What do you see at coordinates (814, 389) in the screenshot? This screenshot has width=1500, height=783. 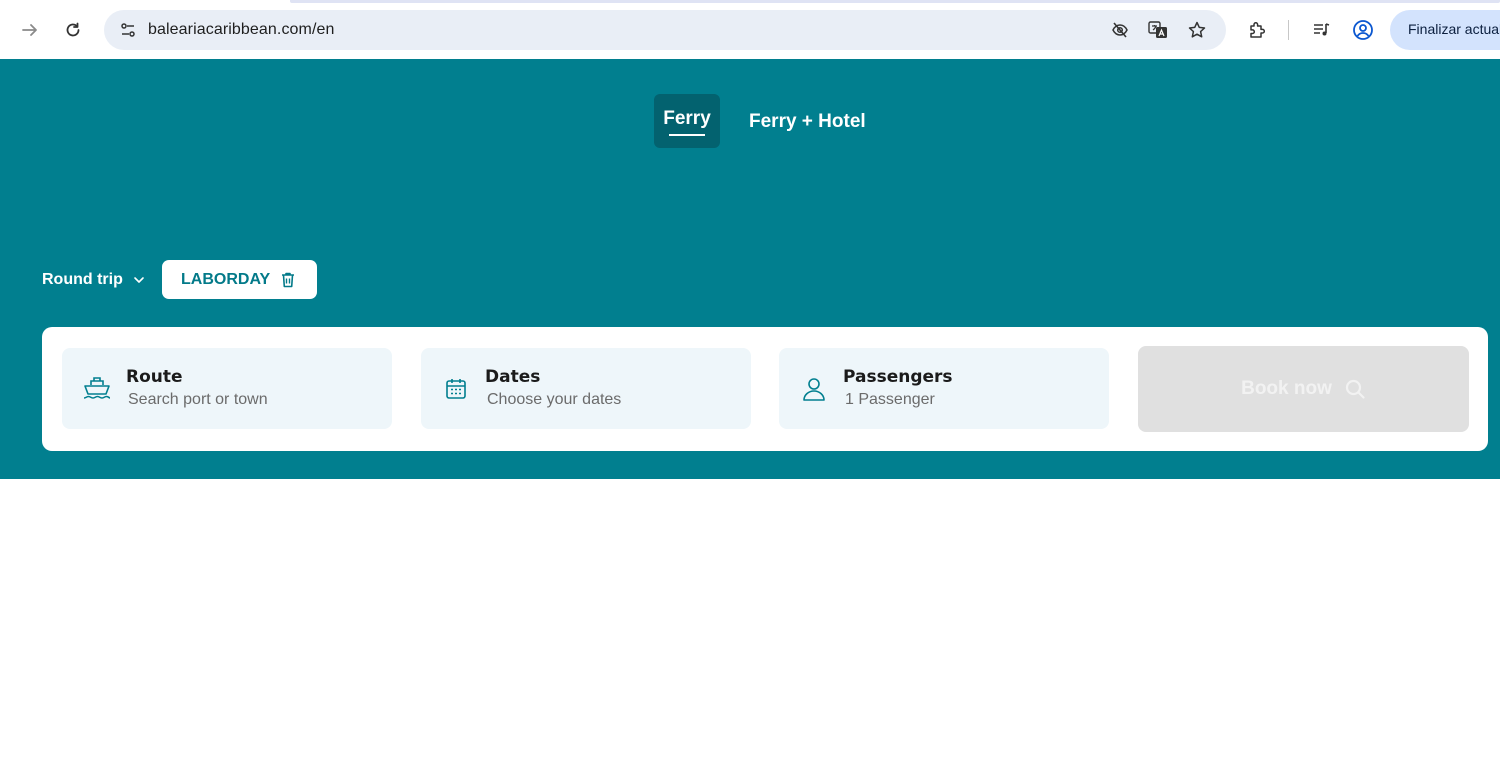 I see `user-icon` at bounding box center [814, 389].